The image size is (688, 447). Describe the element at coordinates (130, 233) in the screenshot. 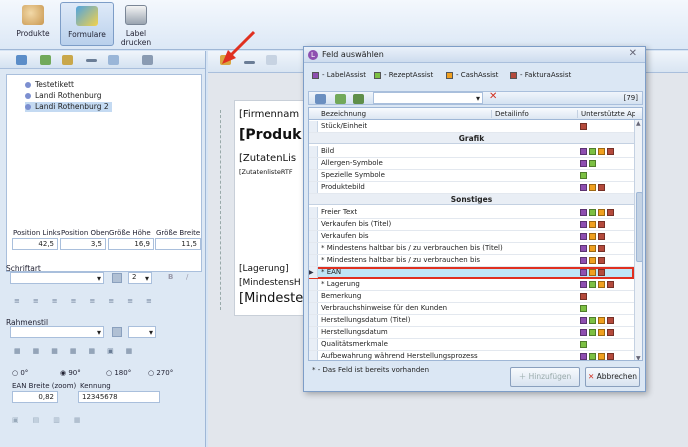

I see `size-height-label: Größe Höhe` at that location.